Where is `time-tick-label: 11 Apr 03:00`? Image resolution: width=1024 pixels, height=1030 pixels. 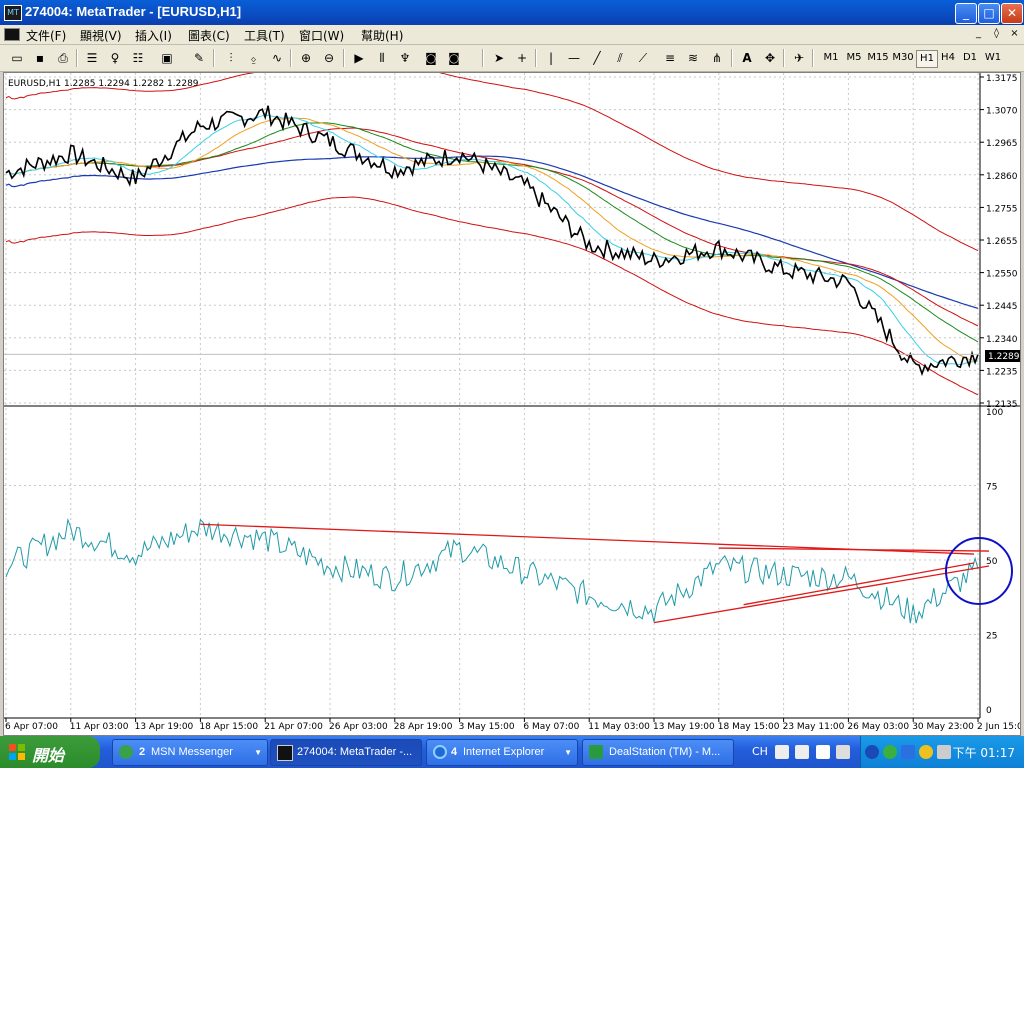 time-tick-label: 11 Apr 03:00 is located at coordinates (99, 727).